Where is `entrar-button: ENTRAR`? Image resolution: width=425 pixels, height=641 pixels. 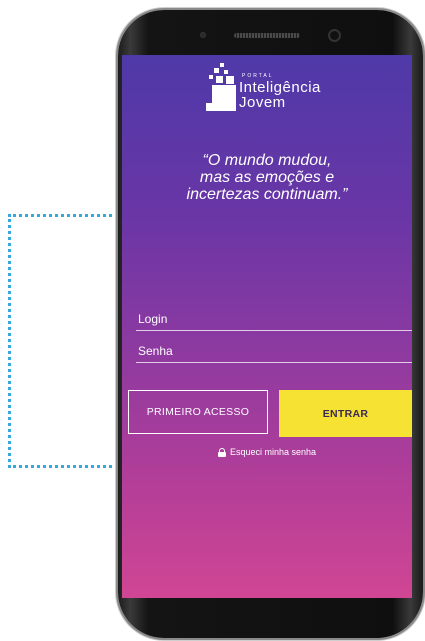
entrar-button: ENTRAR is located at coordinates (345, 413).